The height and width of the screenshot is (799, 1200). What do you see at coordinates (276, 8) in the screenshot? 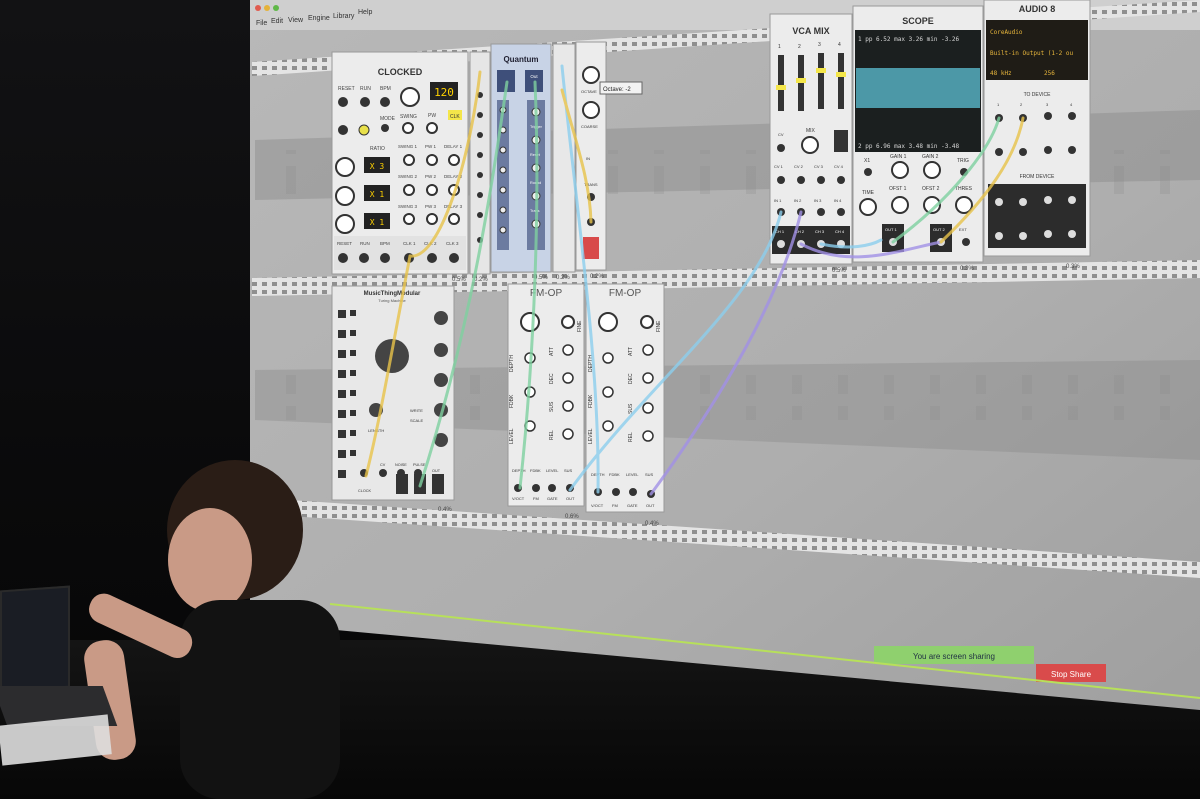
I see `zoom-dot-icon` at bounding box center [276, 8].